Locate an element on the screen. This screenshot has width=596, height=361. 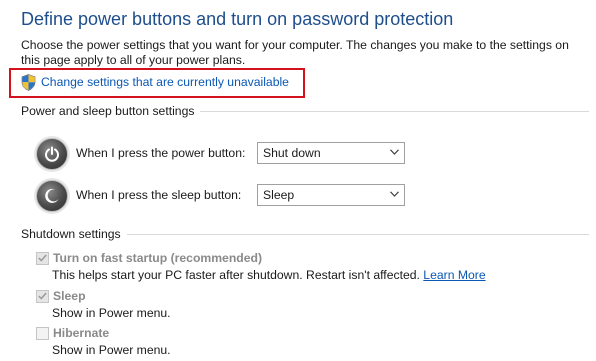
power-button-value: Shut down is located at coordinates (292, 153).